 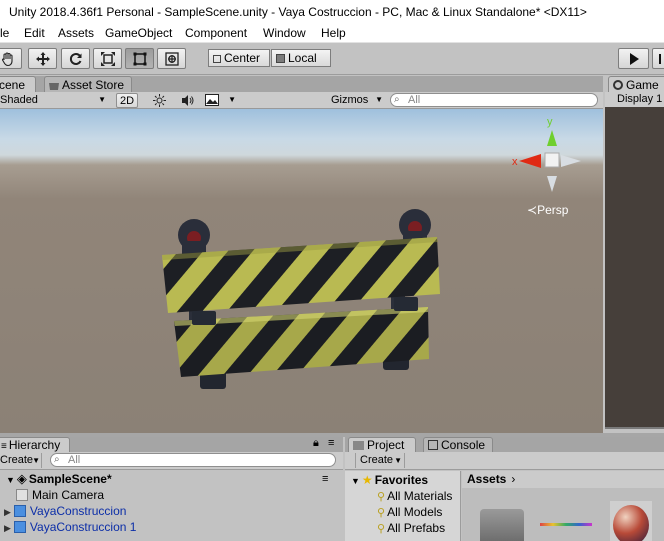 I want to click on tab-console: Console, so click(x=458, y=444).